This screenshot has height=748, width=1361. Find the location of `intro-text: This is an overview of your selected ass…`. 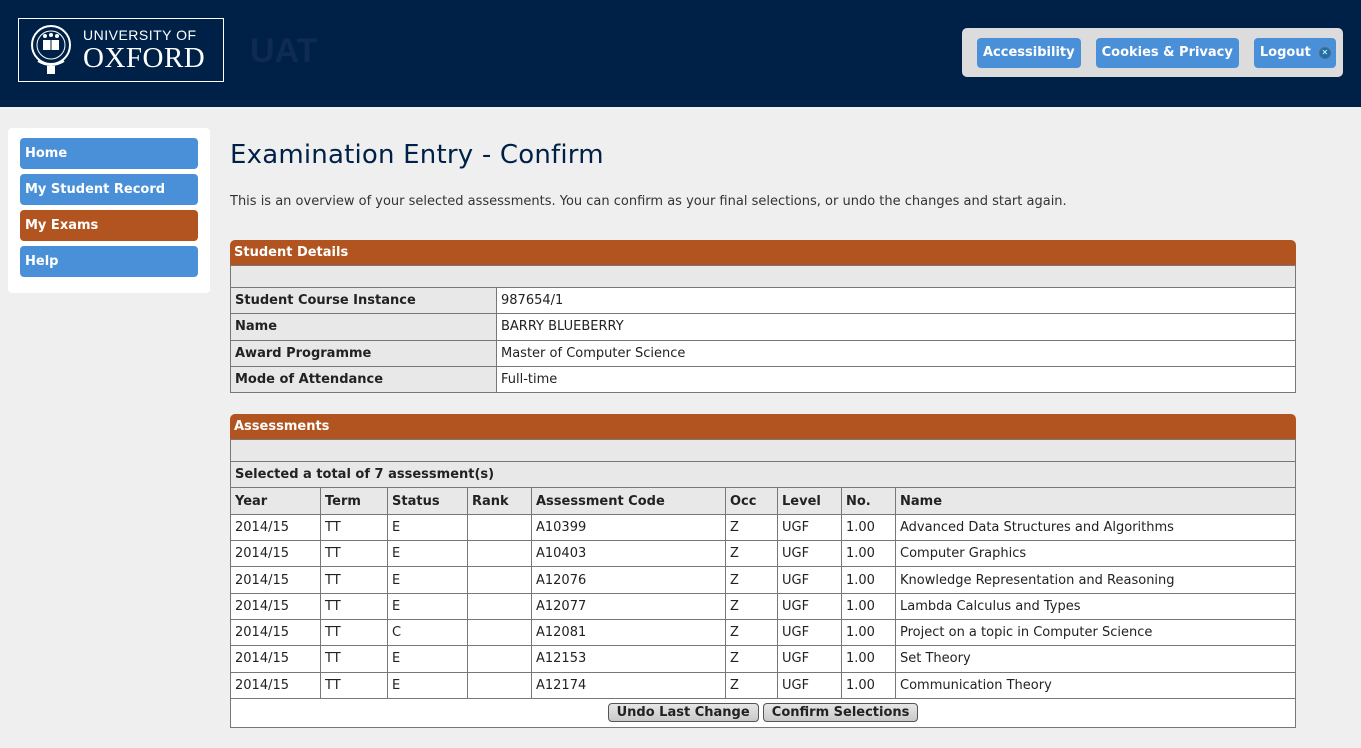

intro-text: This is an overview of your selected ass… is located at coordinates (648, 201).